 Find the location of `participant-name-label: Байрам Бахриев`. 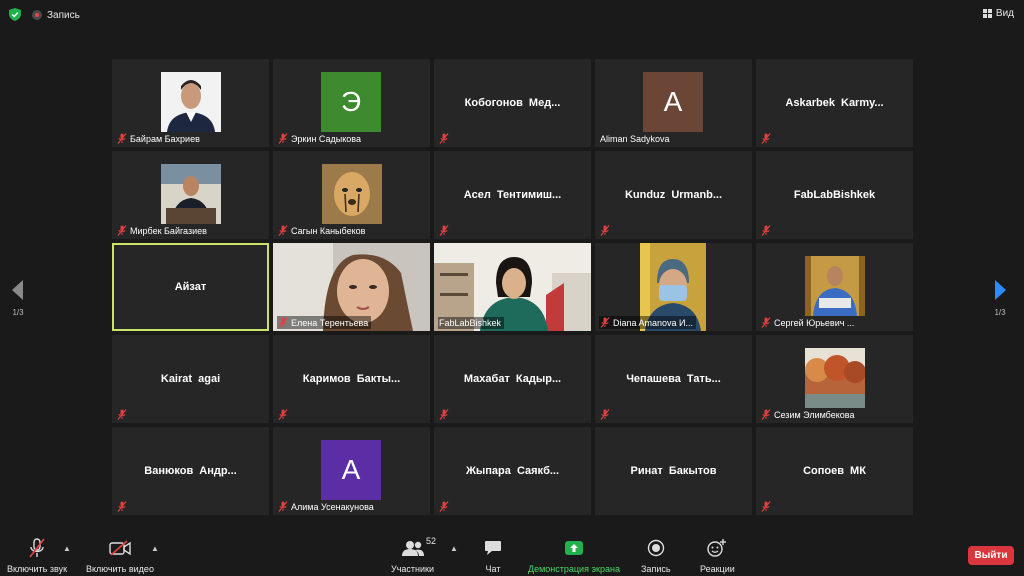

participant-name-label: Байрам Бахриев is located at coordinates (159, 138).